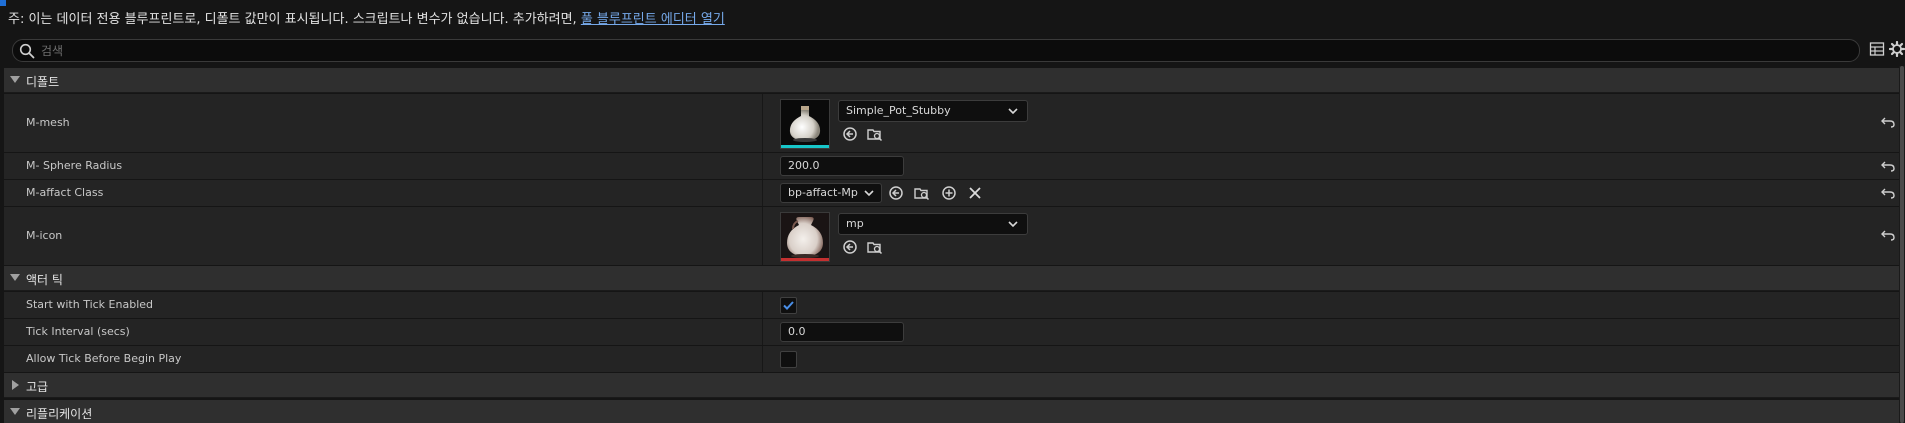  Describe the element at coordinates (975, 193) in the screenshot. I see `clear-icon` at that location.